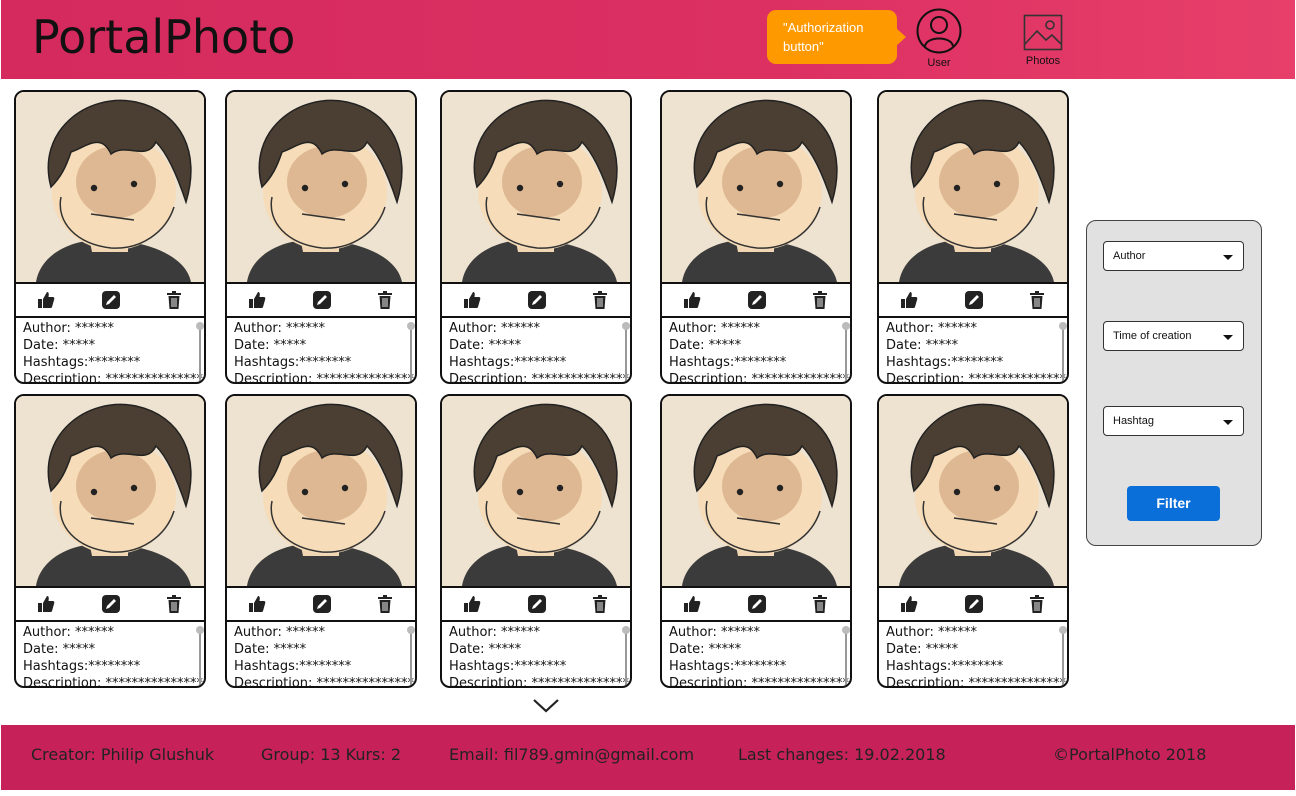 The width and height of the screenshot is (1296, 796). Describe the element at coordinates (1130, 754) in the screenshot. I see `footer-copyright: ©PortalPhoto 2018` at that location.